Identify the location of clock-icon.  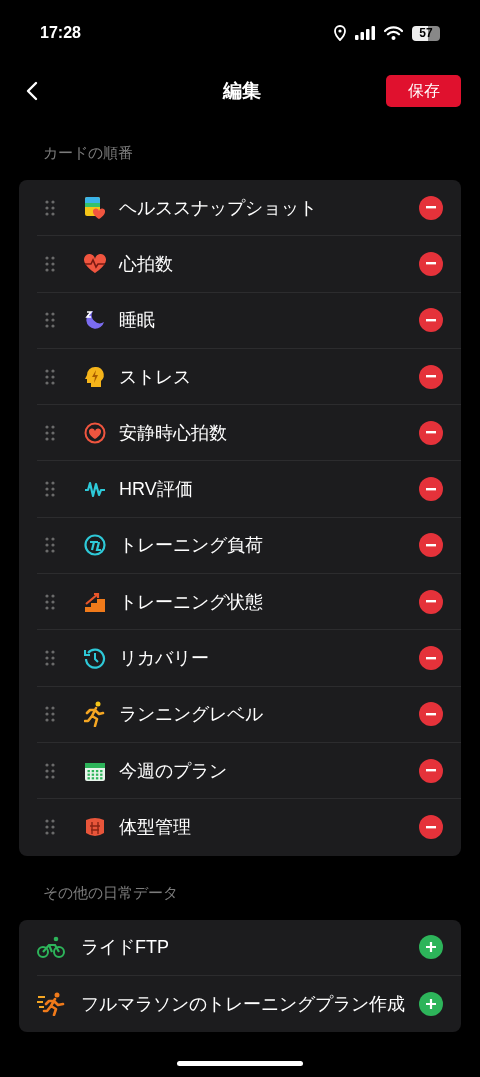
(95, 658).